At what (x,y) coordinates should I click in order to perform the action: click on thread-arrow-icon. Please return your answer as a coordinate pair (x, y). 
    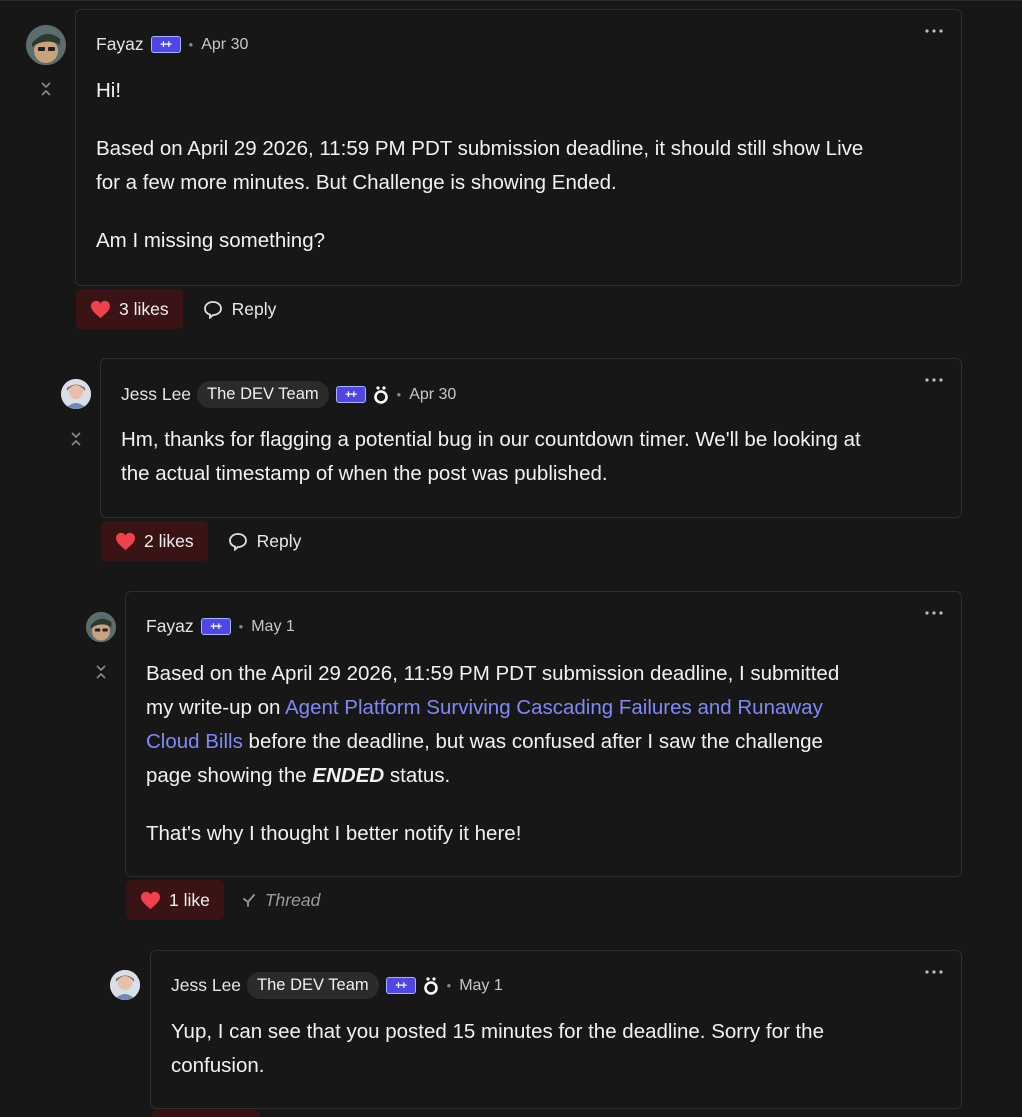
    Looking at the image, I should click on (248, 900).